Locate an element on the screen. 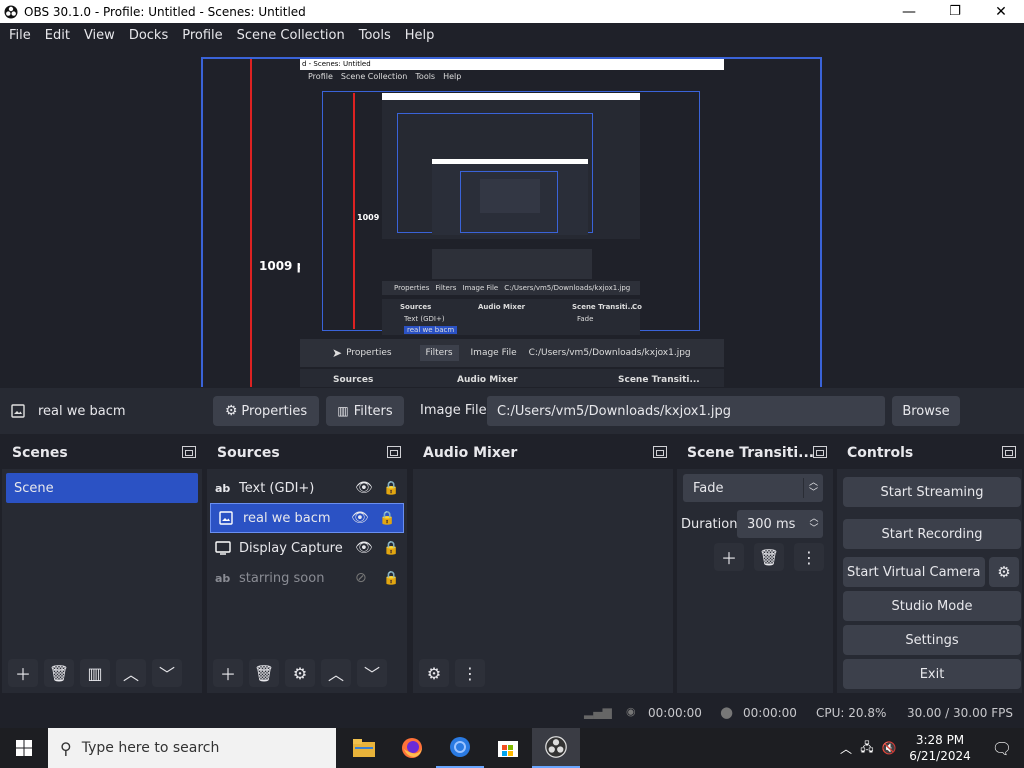  nested-image-file: Image File is located at coordinates (480, 288).